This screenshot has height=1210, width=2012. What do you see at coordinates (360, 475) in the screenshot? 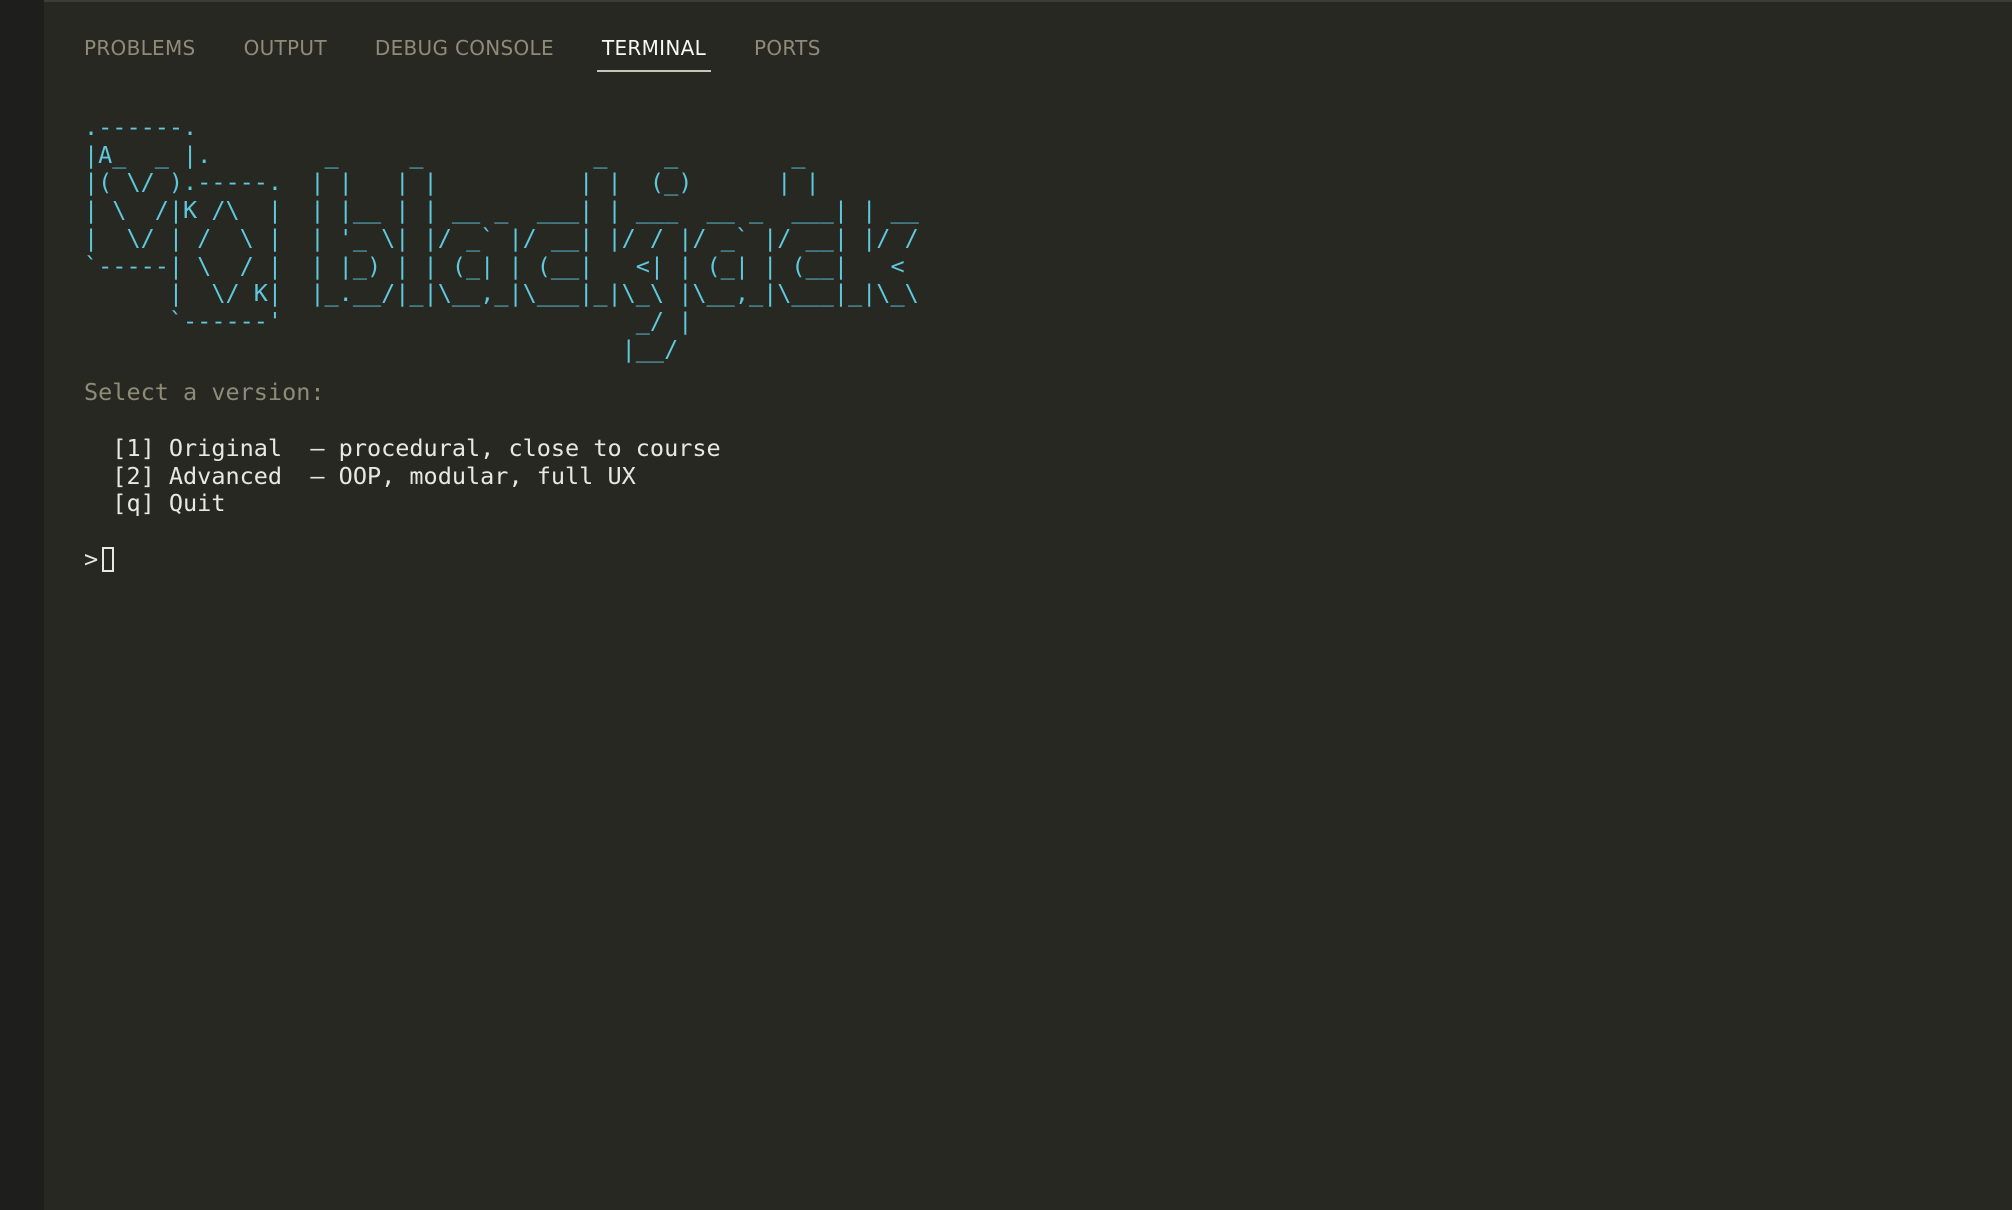
I see `menu-option-advanced: [2] Advanced — OOP, modular, full UX` at bounding box center [360, 475].